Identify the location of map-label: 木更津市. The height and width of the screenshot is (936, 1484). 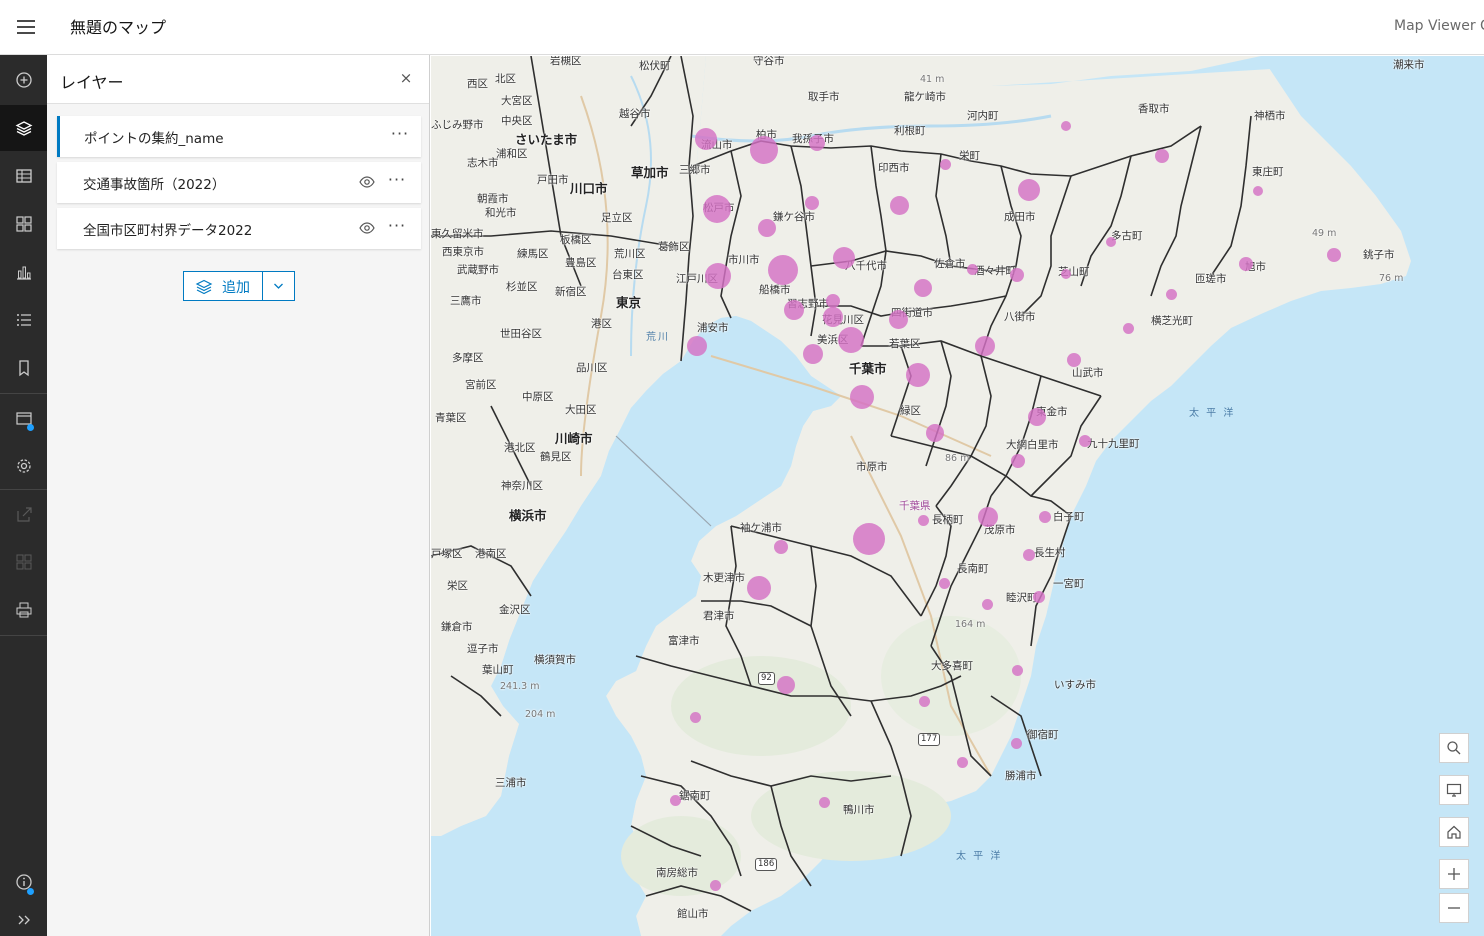
(724, 578).